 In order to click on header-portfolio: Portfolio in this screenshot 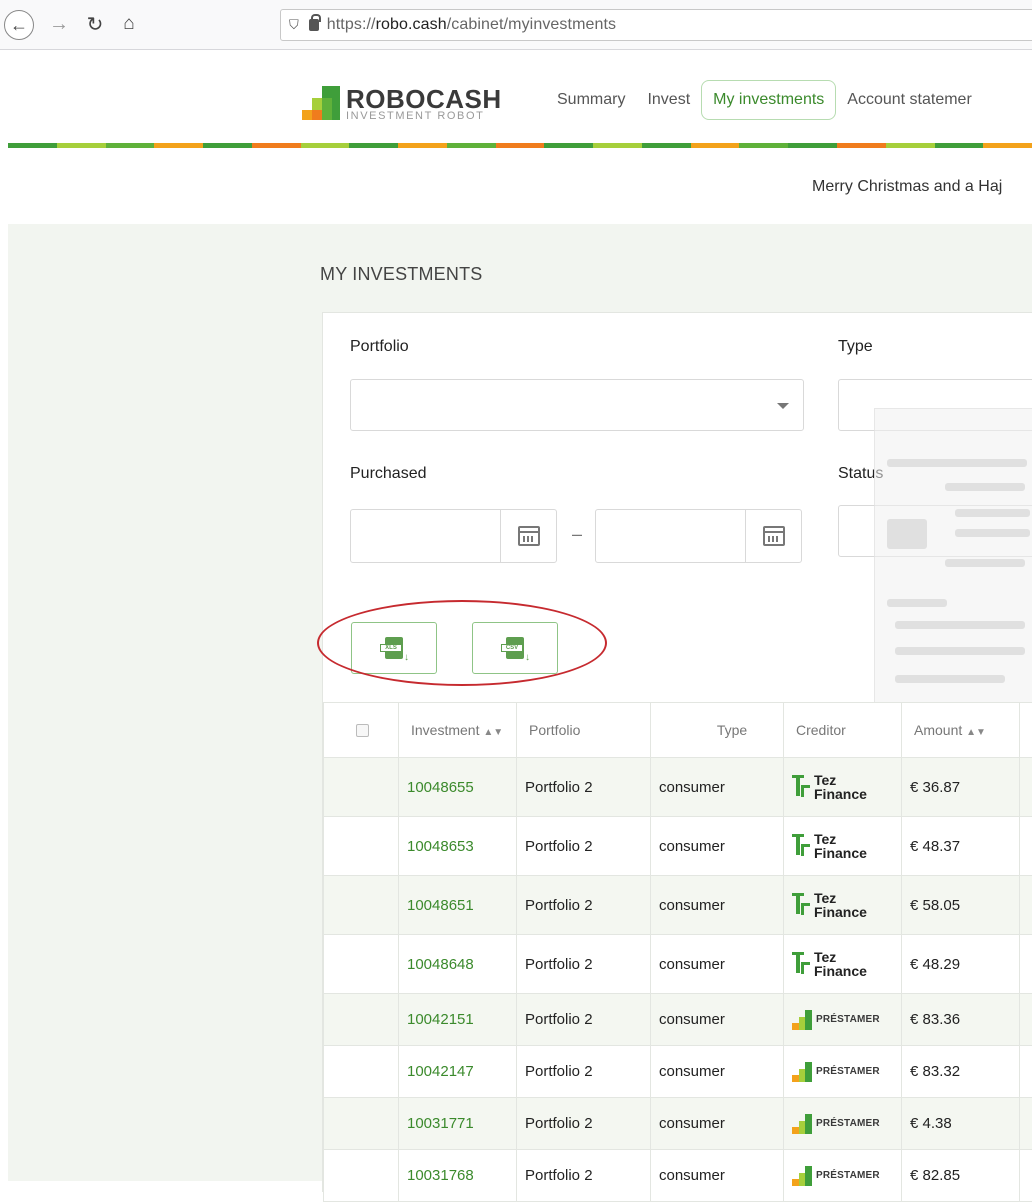, I will do `click(584, 730)`.